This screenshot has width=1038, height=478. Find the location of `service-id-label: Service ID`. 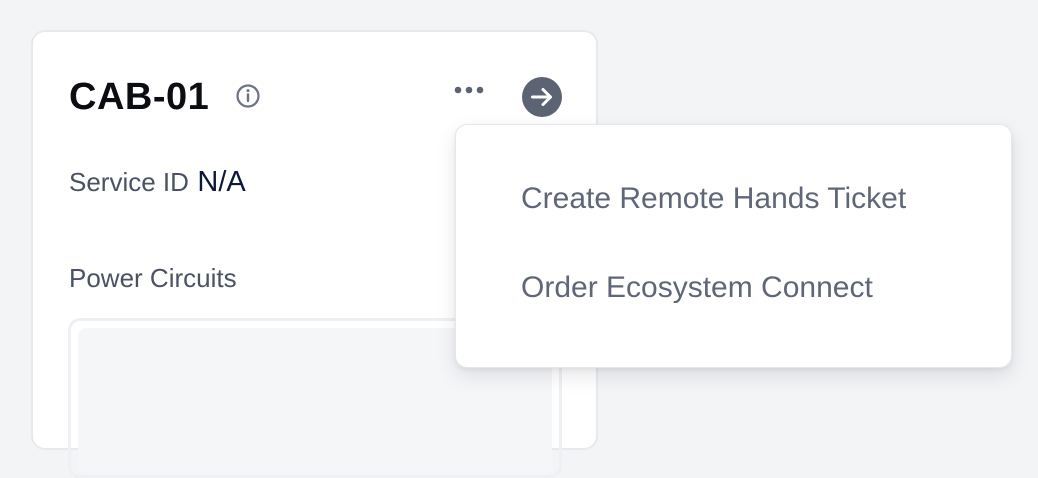

service-id-label: Service ID is located at coordinates (129, 182).